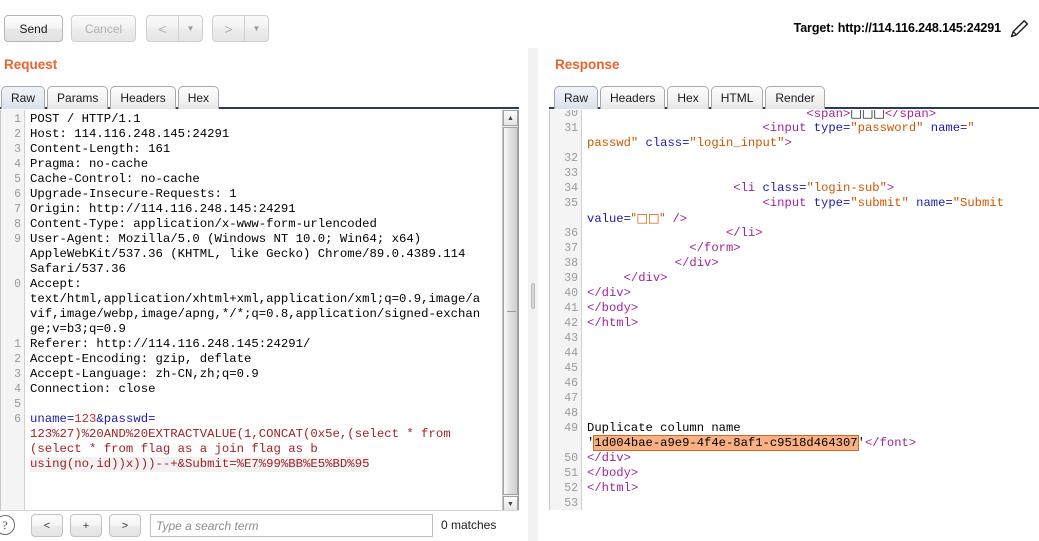  Describe the element at coordinates (85, 119) in the screenshot. I see `code-line: POST / HTTP/1.1` at that location.